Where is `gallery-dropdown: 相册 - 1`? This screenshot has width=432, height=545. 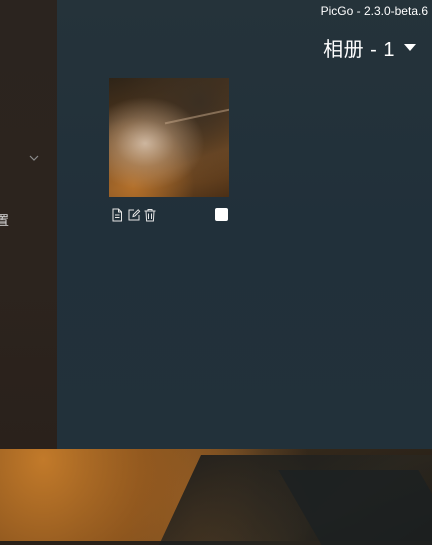
gallery-dropdown: 相册 - 1 is located at coordinates (369, 47).